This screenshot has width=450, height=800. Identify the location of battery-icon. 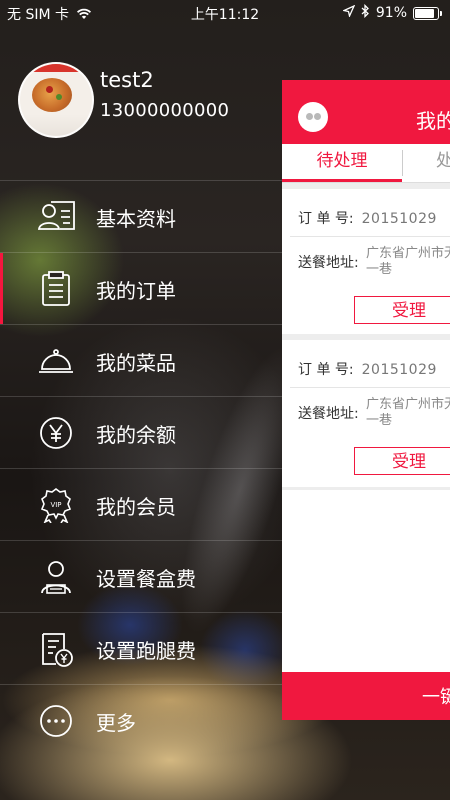
(426, 13).